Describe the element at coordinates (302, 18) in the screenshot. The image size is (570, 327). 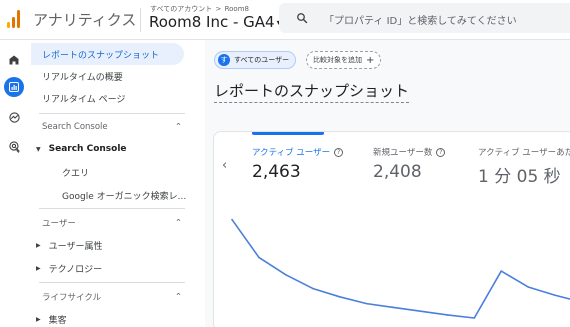
I see `search-icon` at that location.